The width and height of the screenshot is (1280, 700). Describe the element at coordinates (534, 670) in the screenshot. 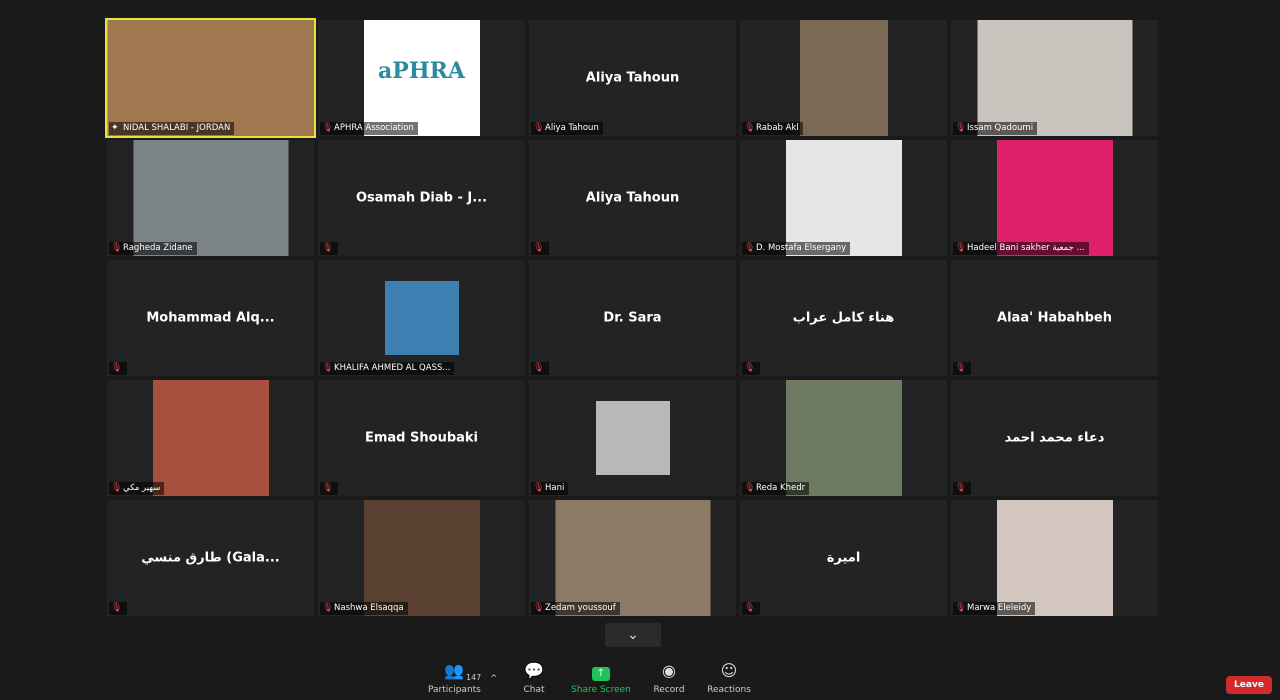

I see `chat-icon: 💬` at that location.